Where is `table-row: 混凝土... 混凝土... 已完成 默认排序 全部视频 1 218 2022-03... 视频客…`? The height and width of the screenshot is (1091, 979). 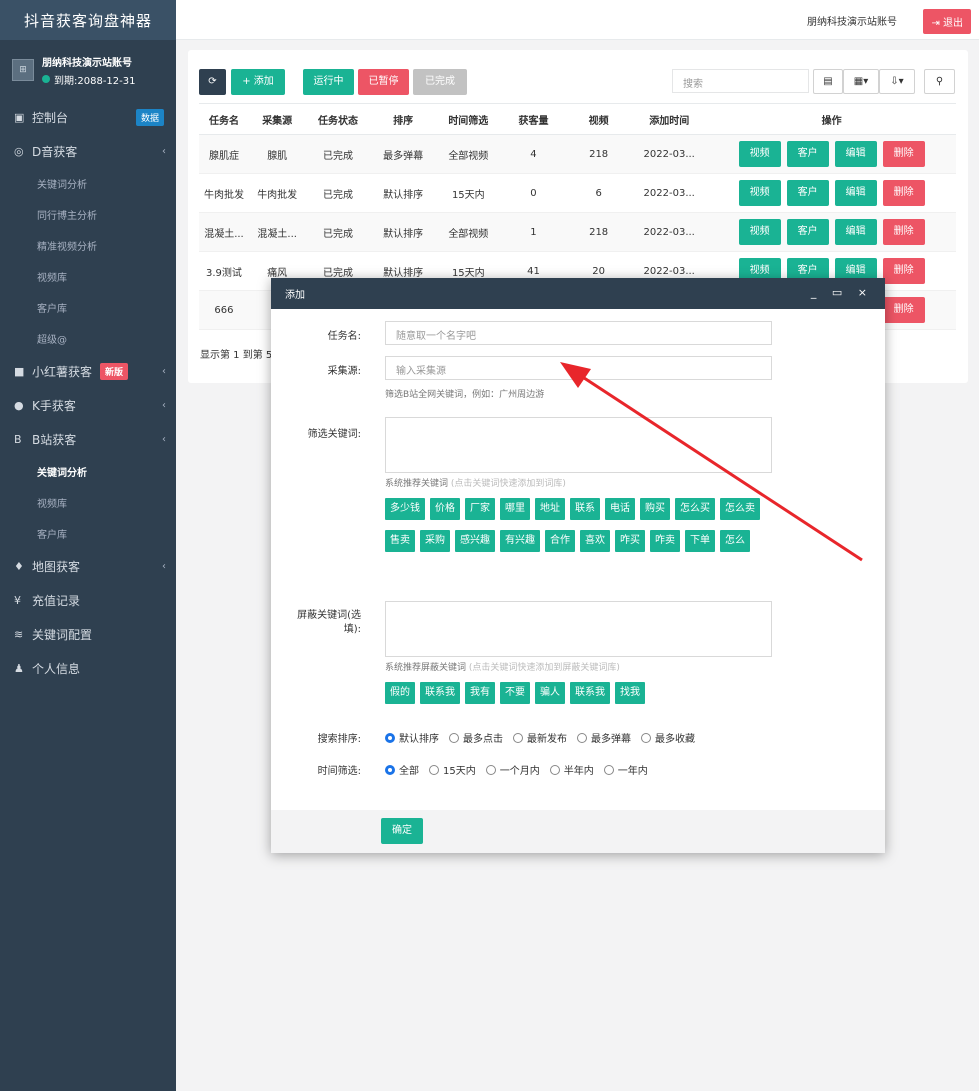 table-row: 混凝土... 混凝土... 已完成 默认排序 全部视频 1 218 2022-03... 视频客… is located at coordinates (577, 232).